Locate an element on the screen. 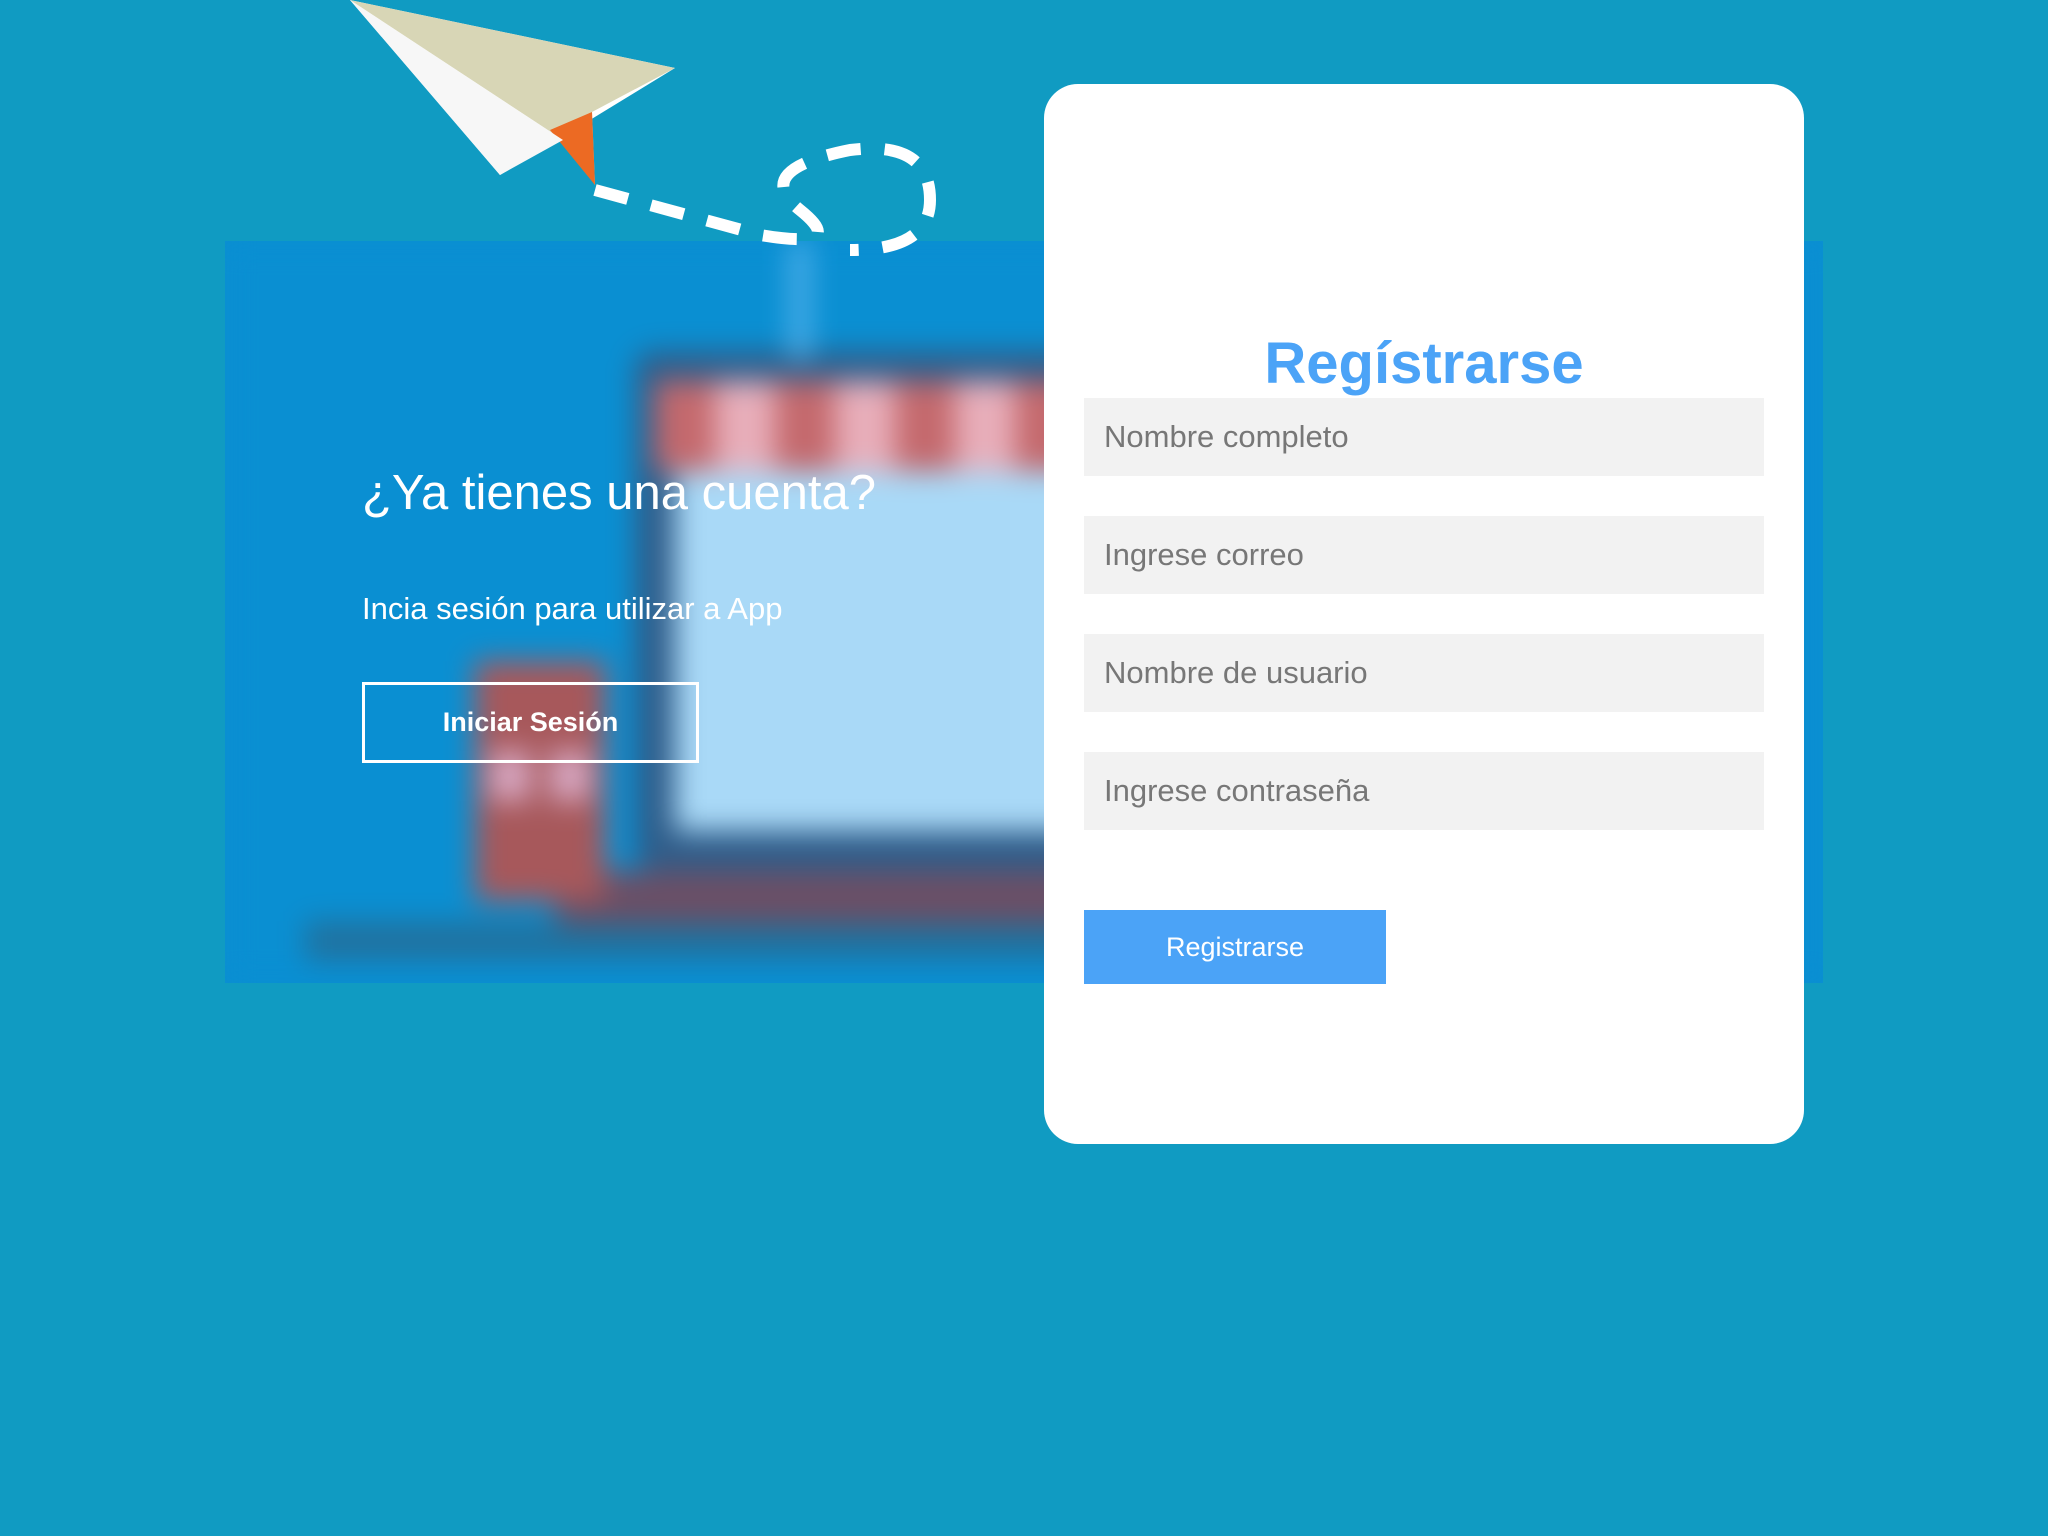 The height and width of the screenshot is (1536, 2048). hero-title: ¿Ya tienes una cuenta? is located at coordinates (619, 493).